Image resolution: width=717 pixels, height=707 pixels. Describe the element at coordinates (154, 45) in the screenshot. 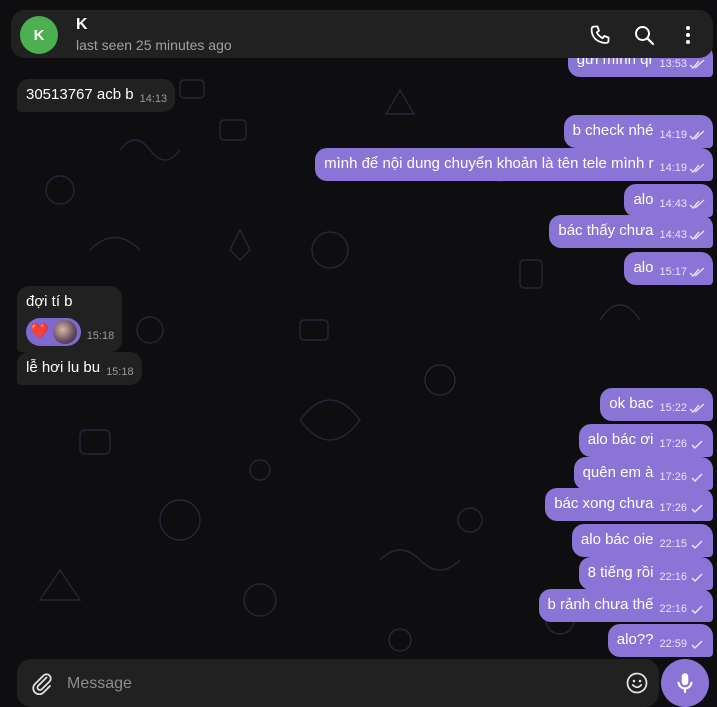

I see `last-seen-status: last seen 25 minutes ago` at that location.